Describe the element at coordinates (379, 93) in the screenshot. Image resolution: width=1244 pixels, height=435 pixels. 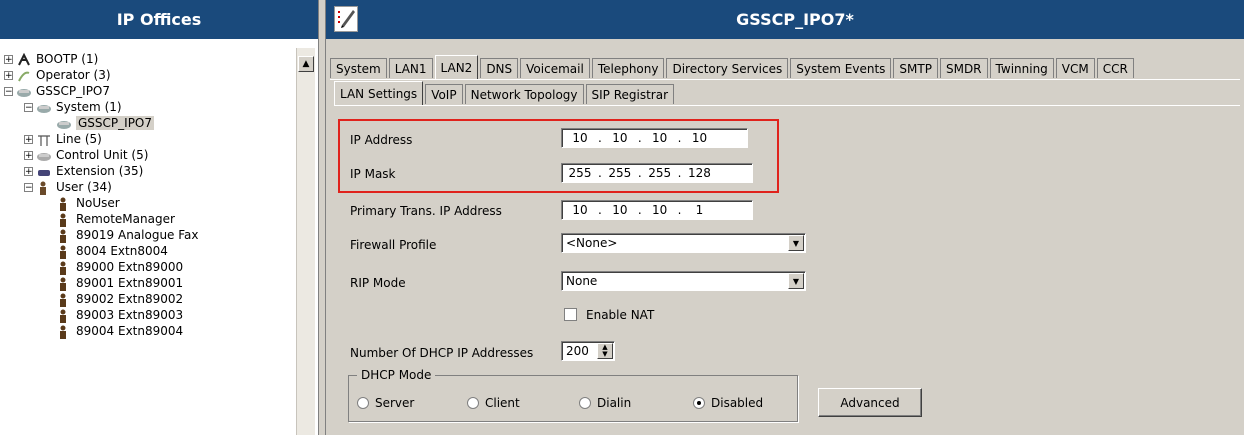
I see `subtab-lan-settings: LAN Settings` at that location.